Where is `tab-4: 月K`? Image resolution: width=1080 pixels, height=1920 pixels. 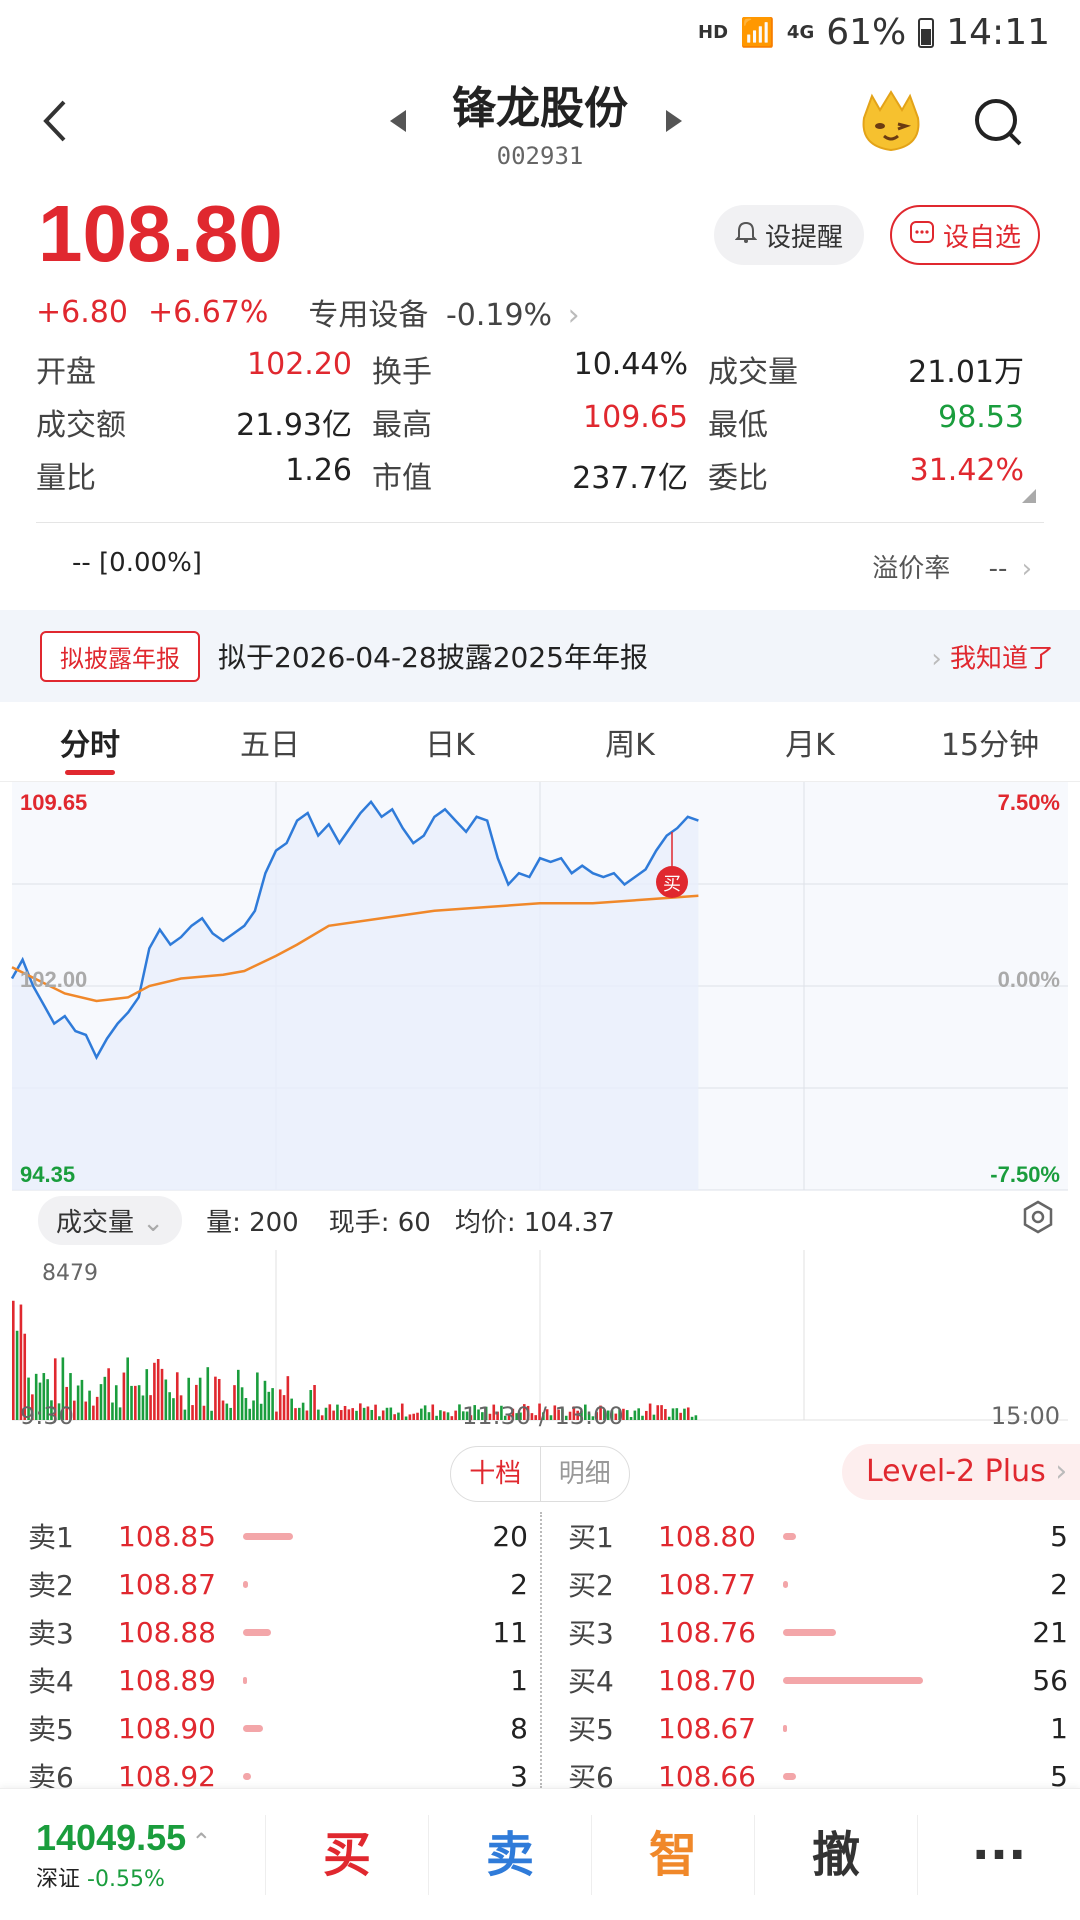
tab-4: 月K is located at coordinates (810, 745).